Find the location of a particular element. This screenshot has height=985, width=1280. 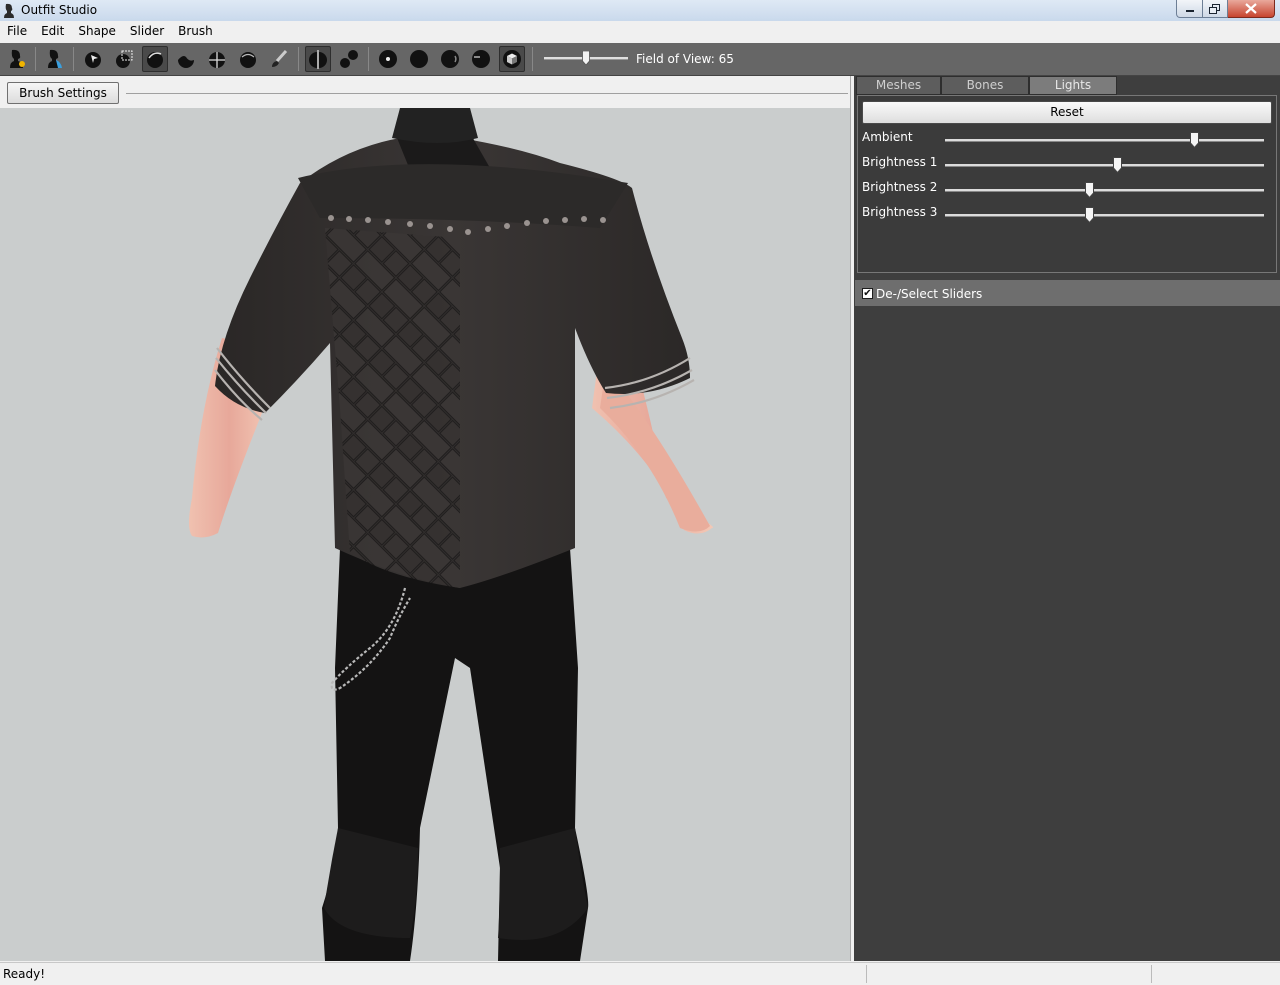

select-tool-button is located at coordinates (93, 59).